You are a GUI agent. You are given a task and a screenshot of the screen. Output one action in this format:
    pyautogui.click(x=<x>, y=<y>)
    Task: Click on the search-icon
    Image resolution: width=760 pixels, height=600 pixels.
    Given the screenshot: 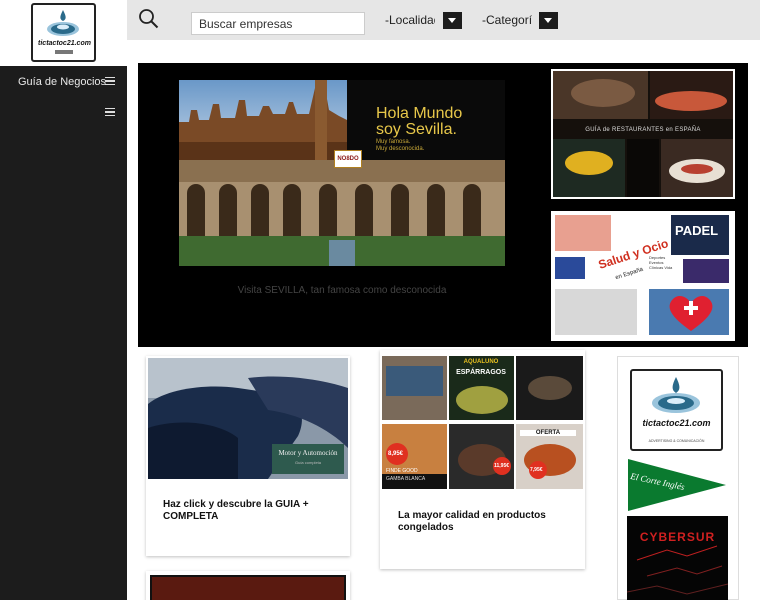 What is the action you would take?
    pyautogui.click(x=149, y=19)
    